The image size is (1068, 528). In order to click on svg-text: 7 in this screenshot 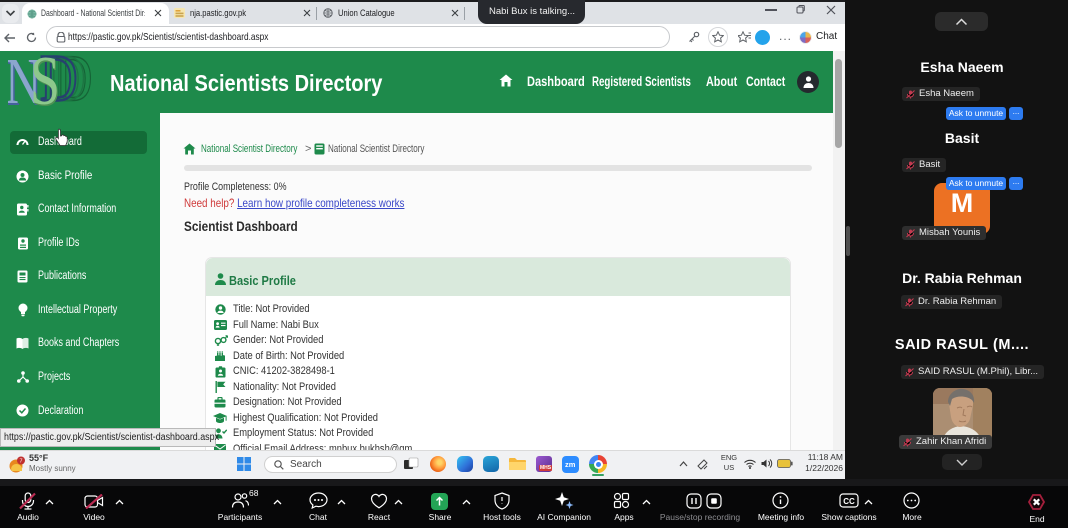, I will do `click(20, 461)`.